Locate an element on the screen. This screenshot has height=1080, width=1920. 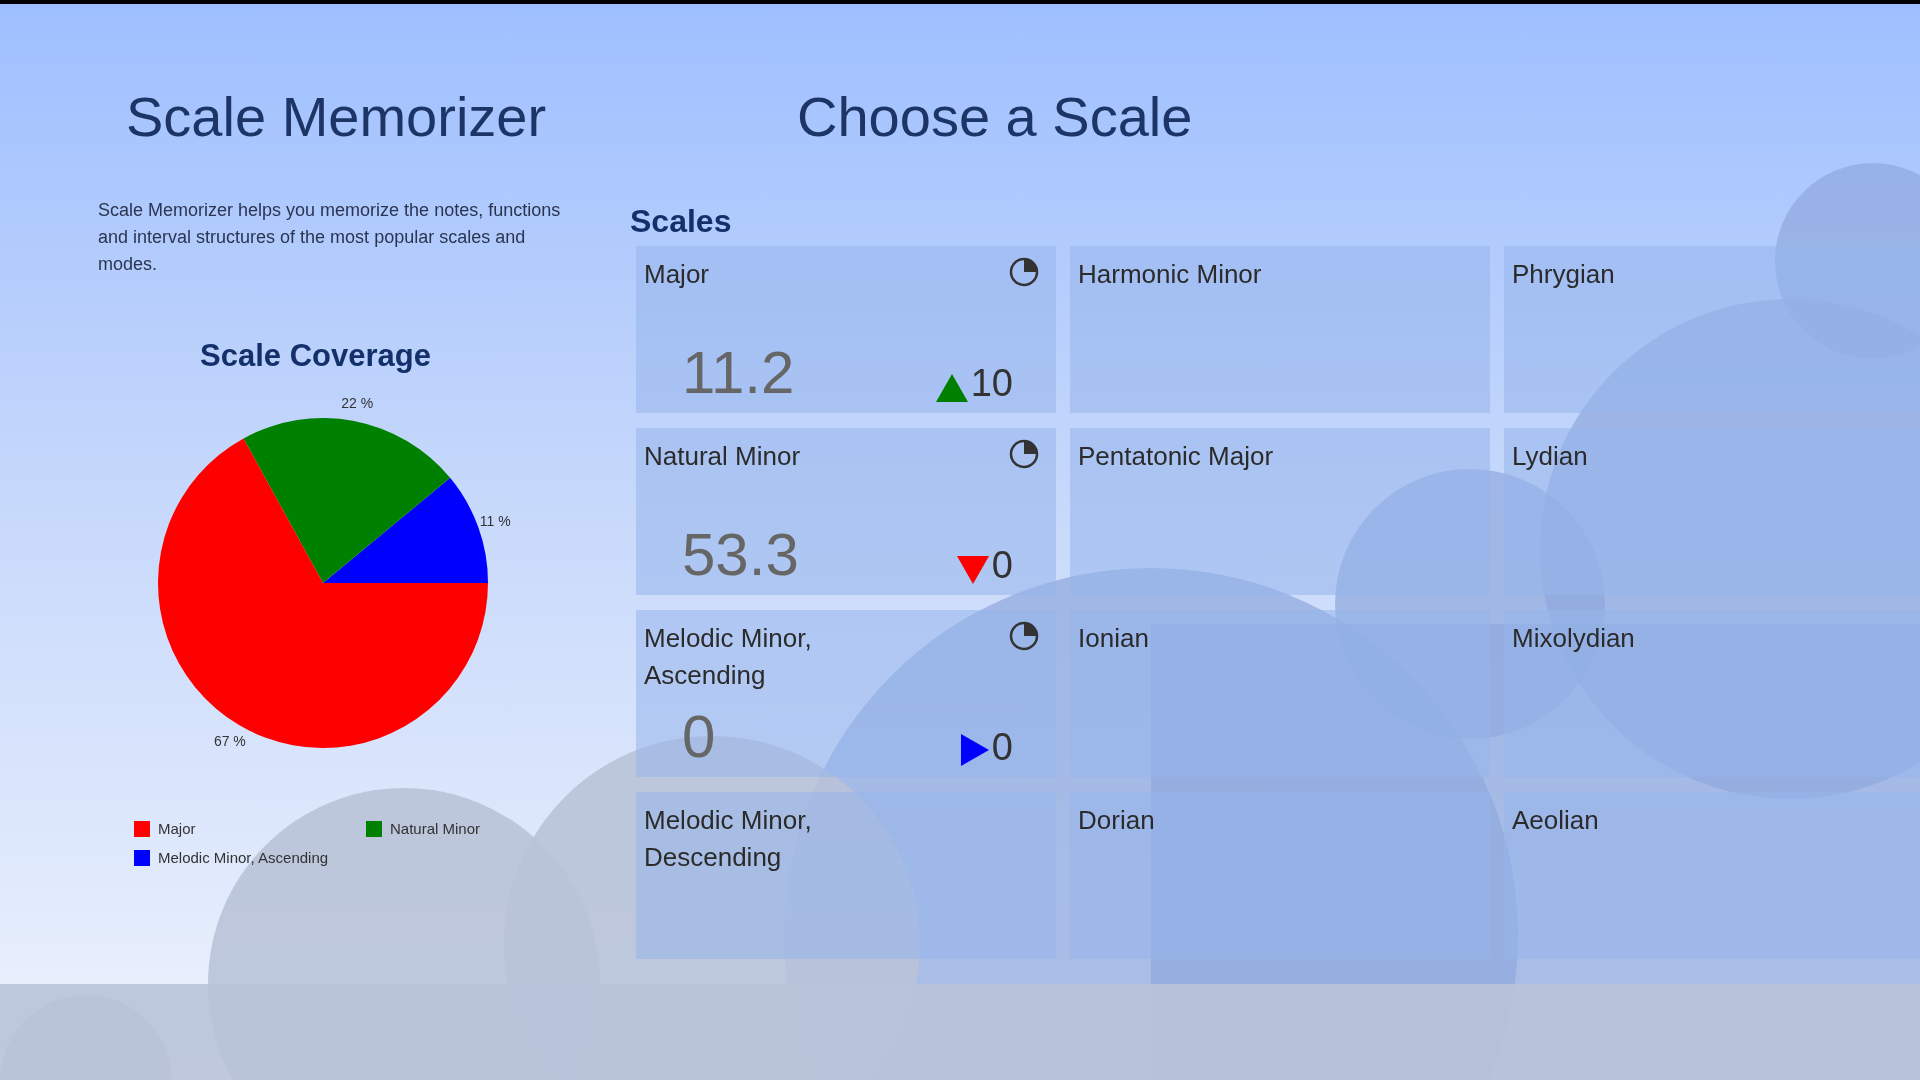
scale-tile: Major 11.2 10 is located at coordinates (846, 329).